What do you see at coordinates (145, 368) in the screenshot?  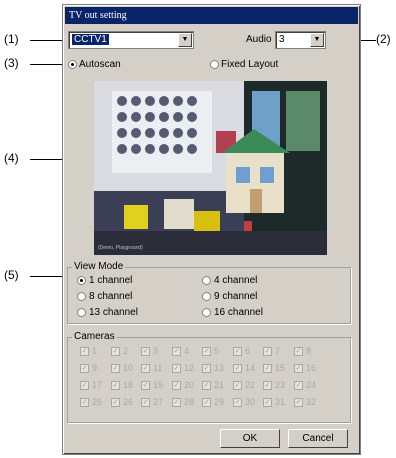 I see `camera-checkbox-11: ✓` at bounding box center [145, 368].